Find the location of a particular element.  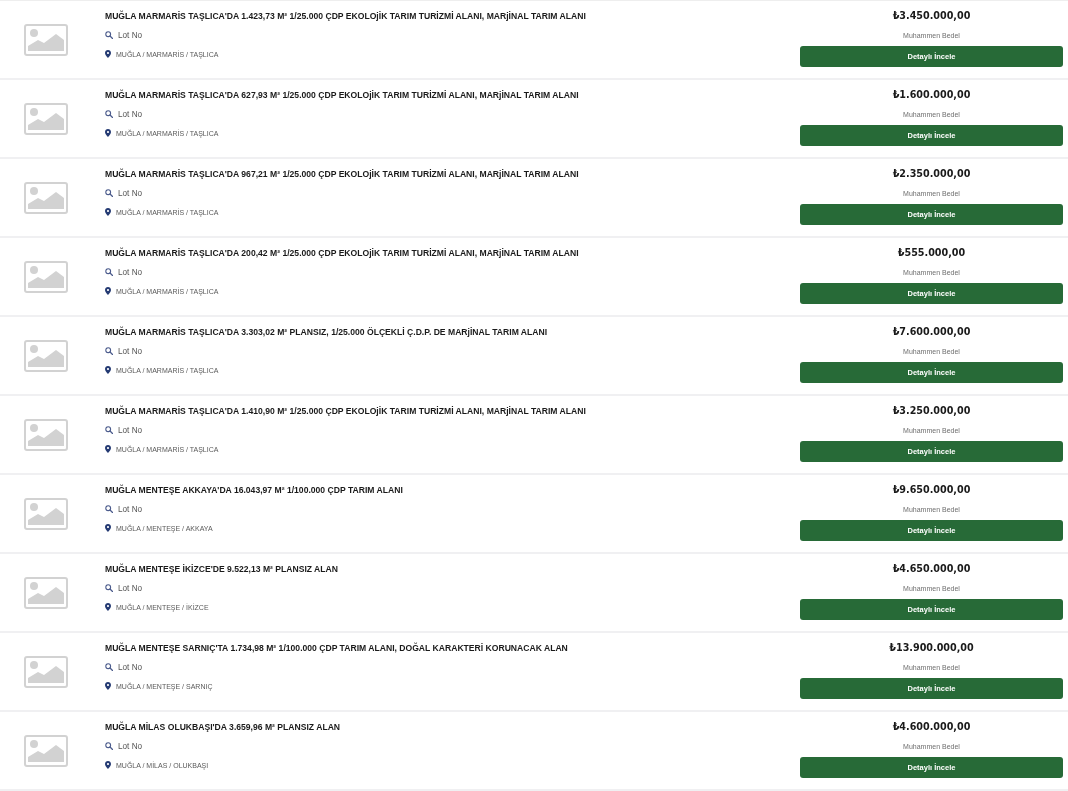

price-text: ₺2.350.000,00 is located at coordinates (931, 174).